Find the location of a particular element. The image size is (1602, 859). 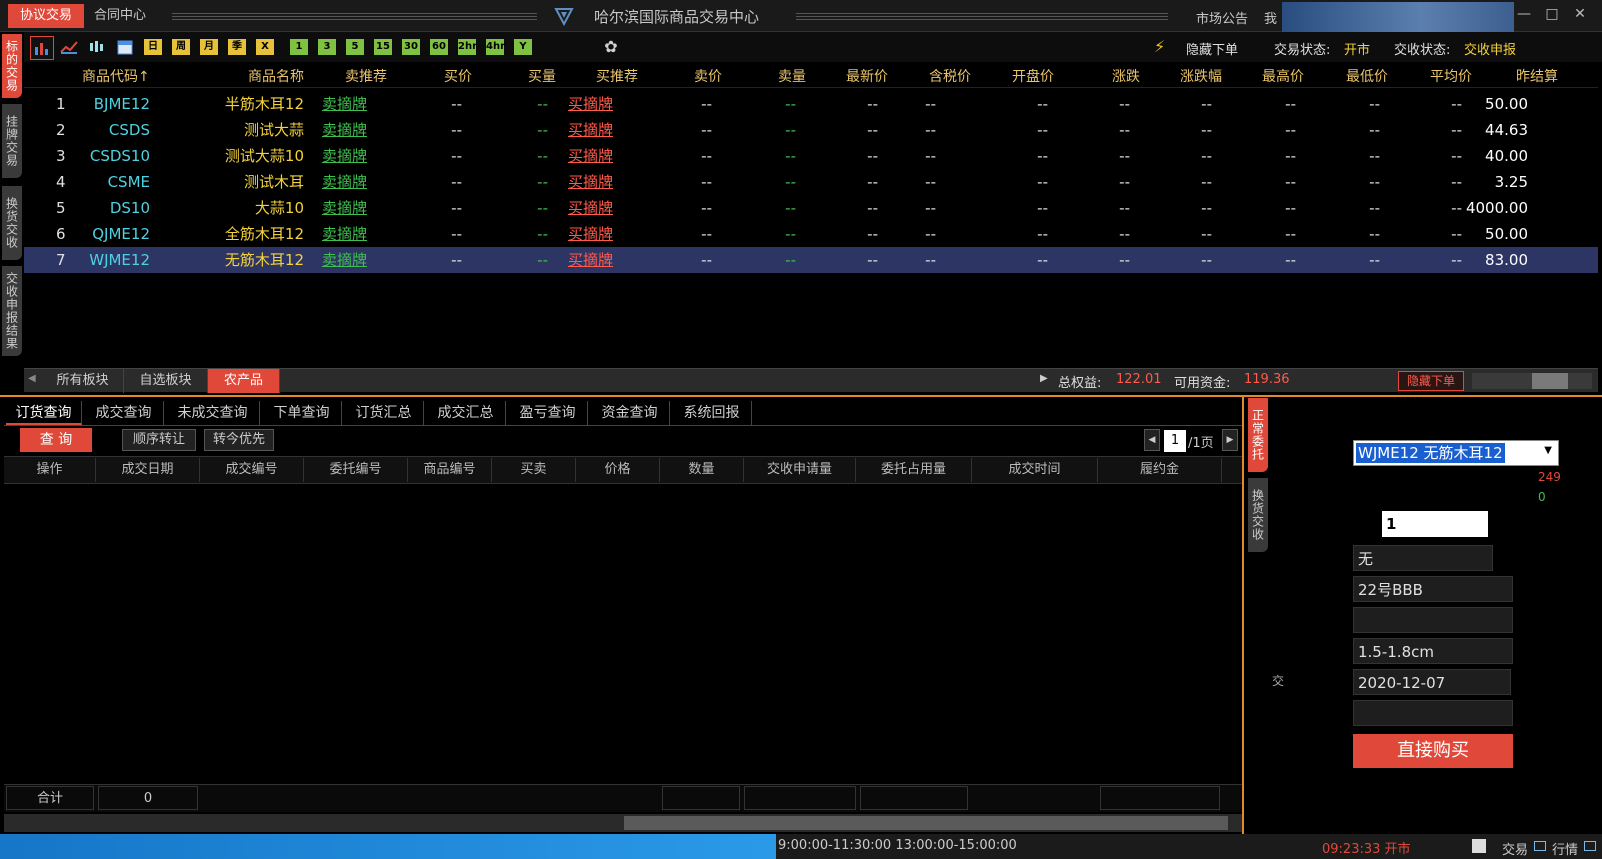

hide-order-button: 隐藏下单 is located at coordinates (1431, 381).